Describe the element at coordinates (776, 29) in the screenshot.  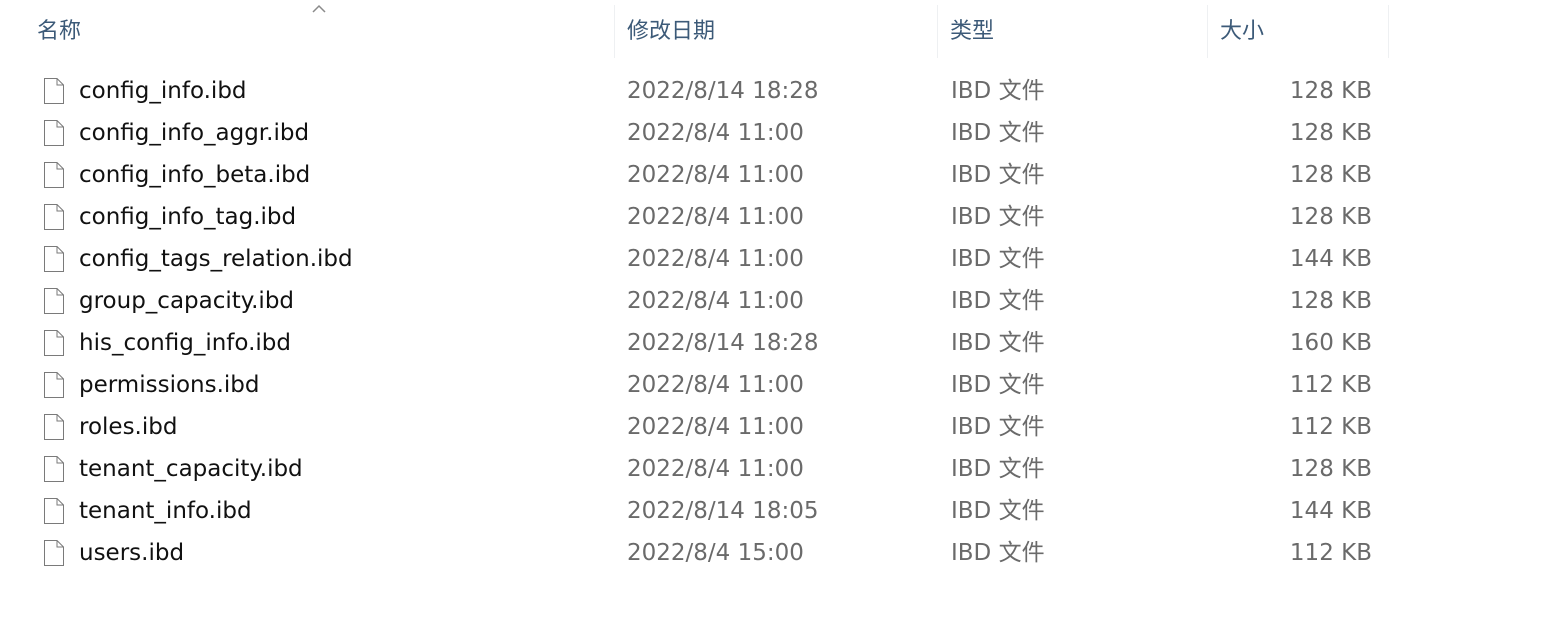
I see `column-header-date: 修改日期` at that location.